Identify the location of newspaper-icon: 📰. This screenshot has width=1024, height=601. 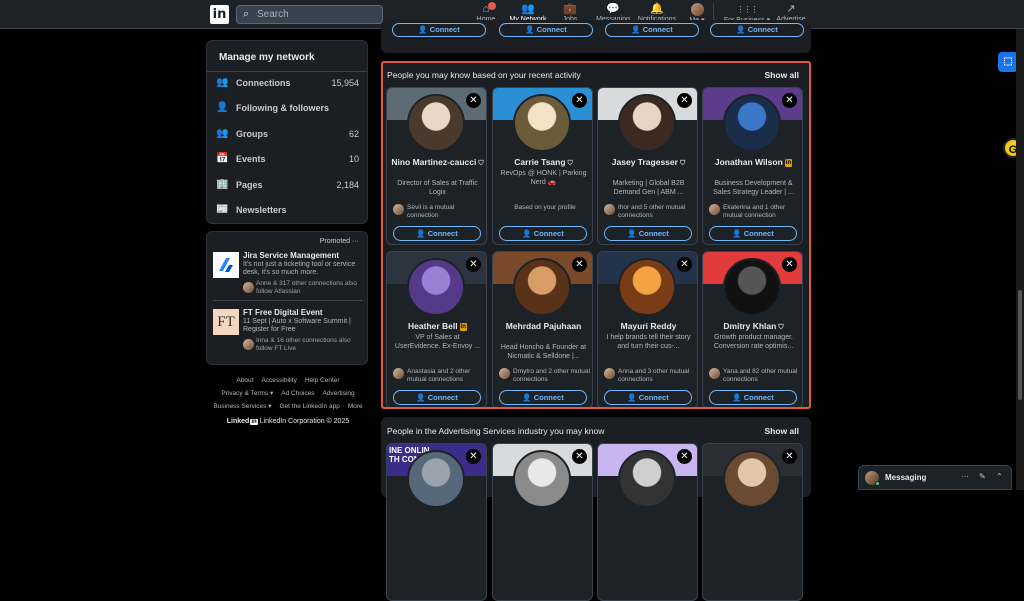
(222, 209).